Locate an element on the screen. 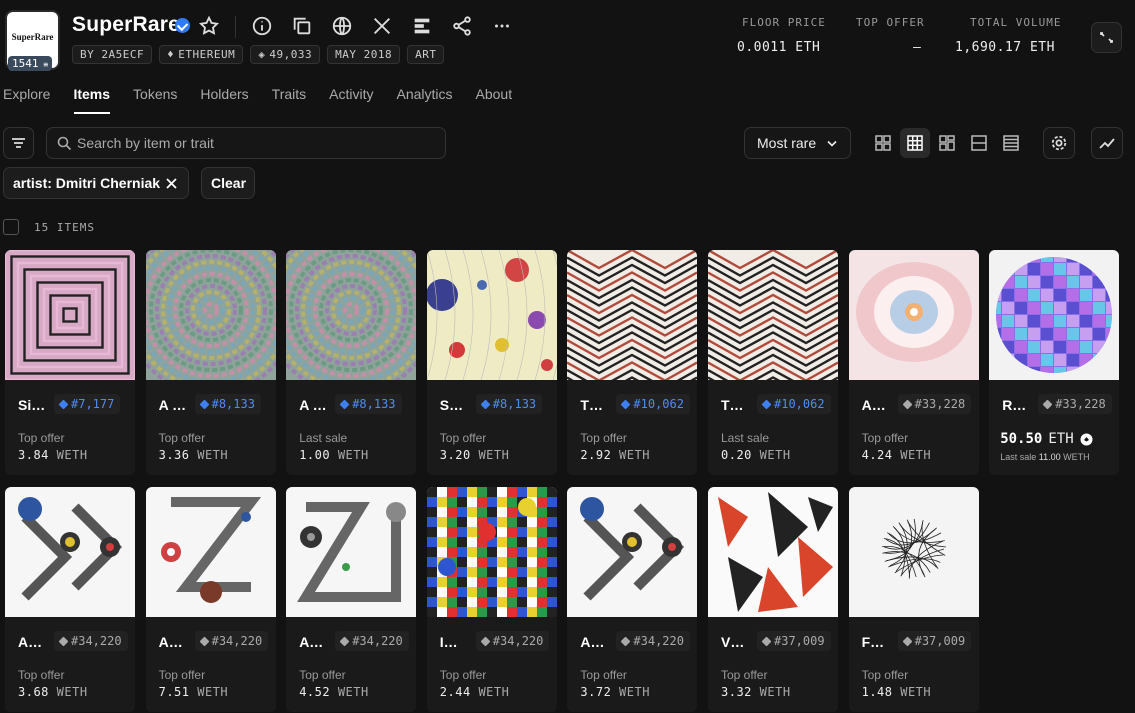 The width and height of the screenshot is (1135, 713). rarity-rank-badge: #8,133 is located at coordinates (227, 404).